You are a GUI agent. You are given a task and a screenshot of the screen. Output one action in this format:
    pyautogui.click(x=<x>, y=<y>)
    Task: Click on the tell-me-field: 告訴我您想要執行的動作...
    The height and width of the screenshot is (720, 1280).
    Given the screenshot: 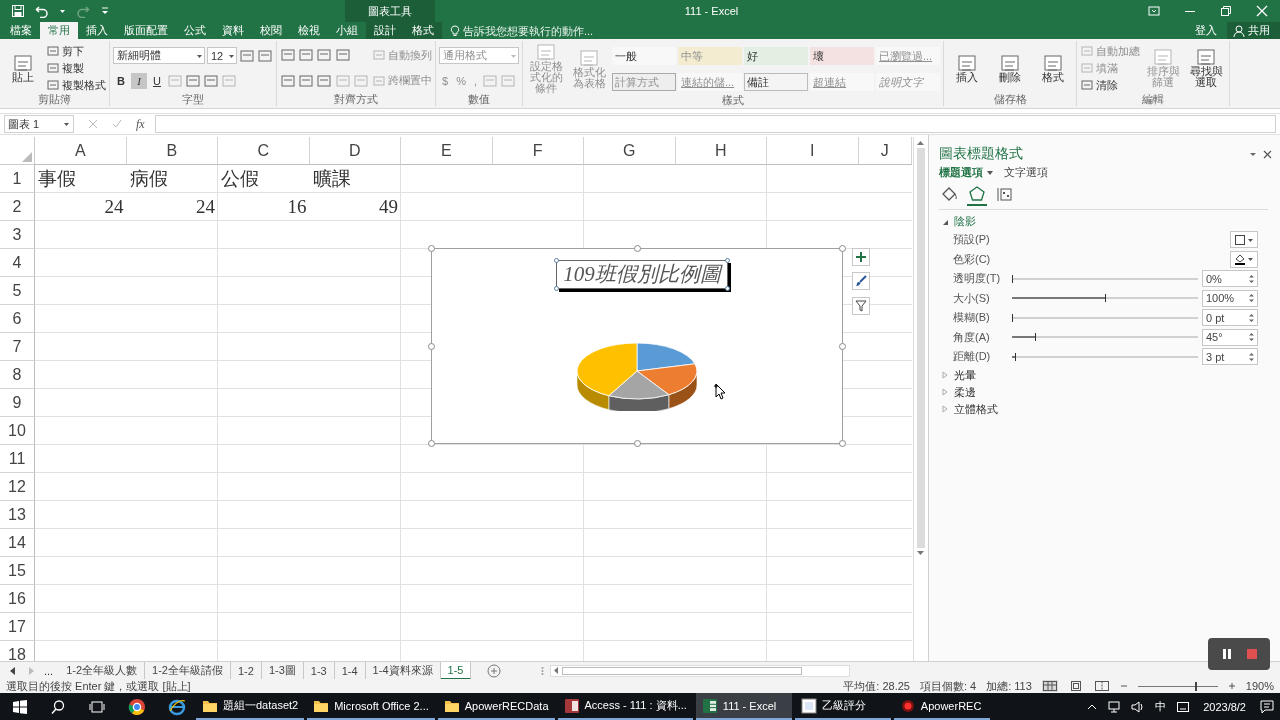 What is the action you would take?
    pyautogui.click(x=556, y=30)
    